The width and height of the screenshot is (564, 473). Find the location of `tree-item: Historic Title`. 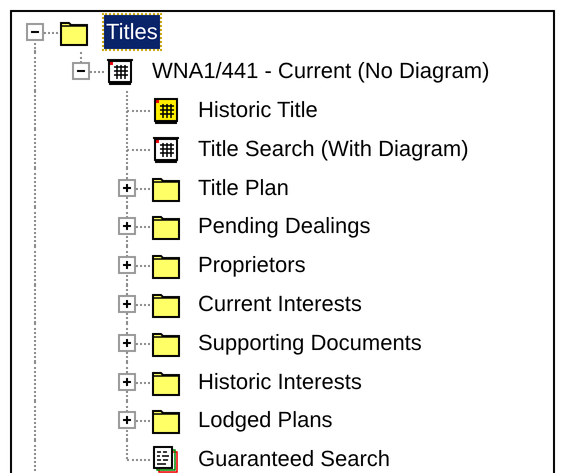

tree-item: Historic Title is located at coordinates (258, 109).